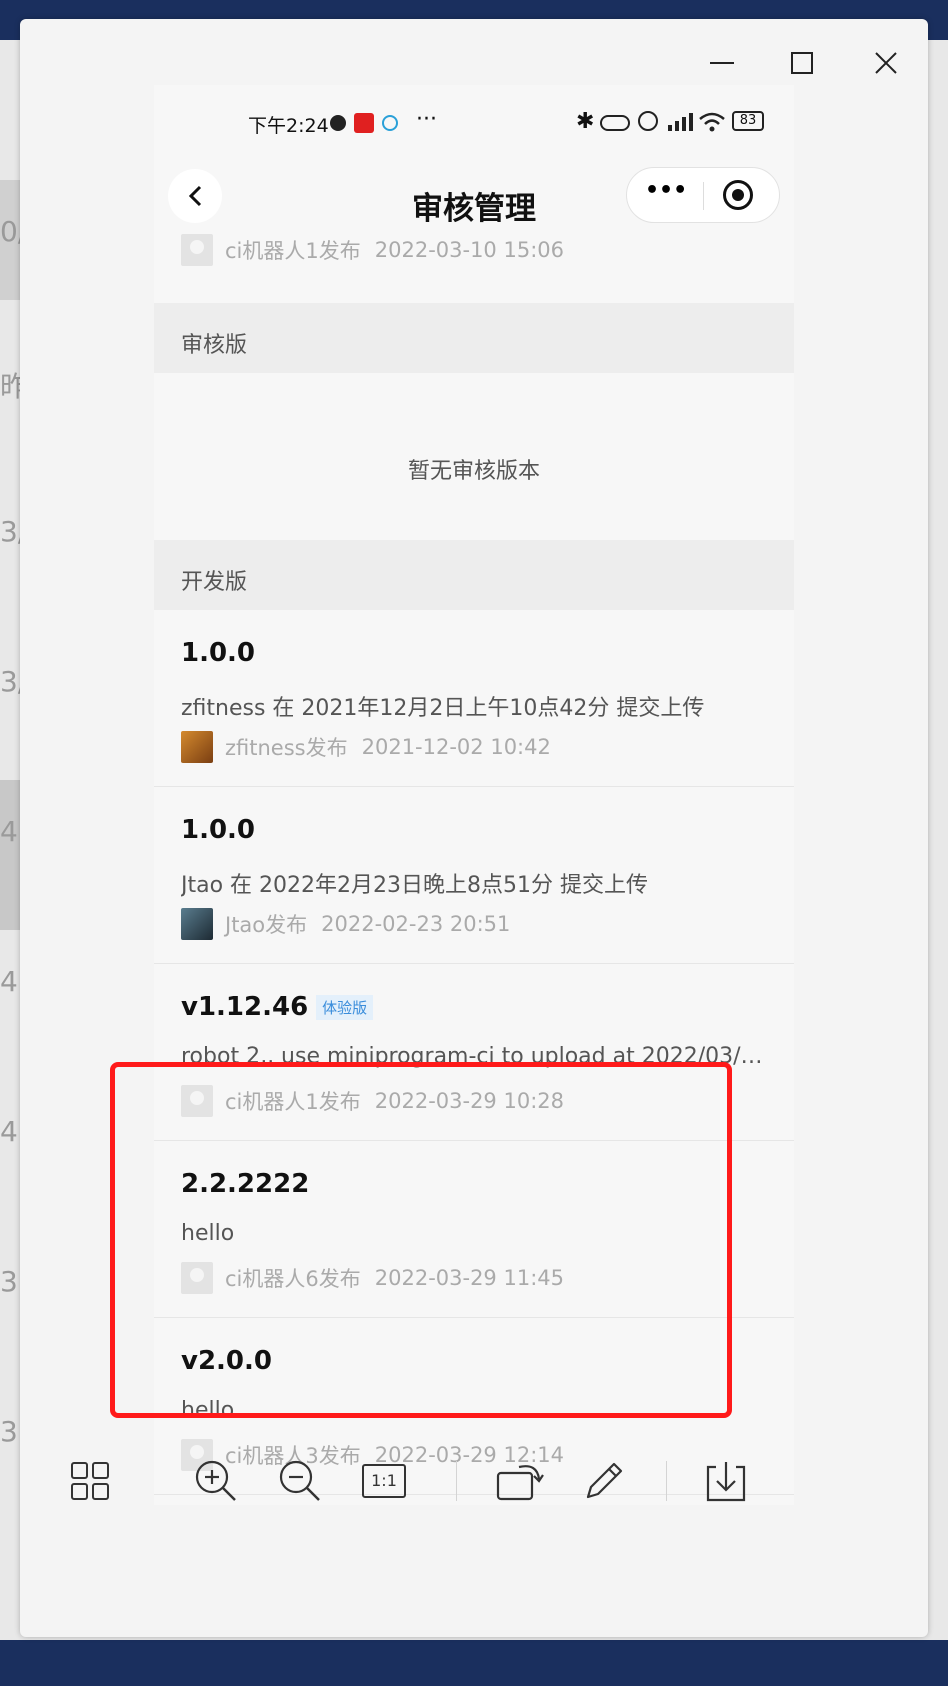 Image resolution: width=948 pixels, height=1686 pixels. Describe the element at coordinates (680, 124) in the screenshot. I see `signal-icon` at that location.